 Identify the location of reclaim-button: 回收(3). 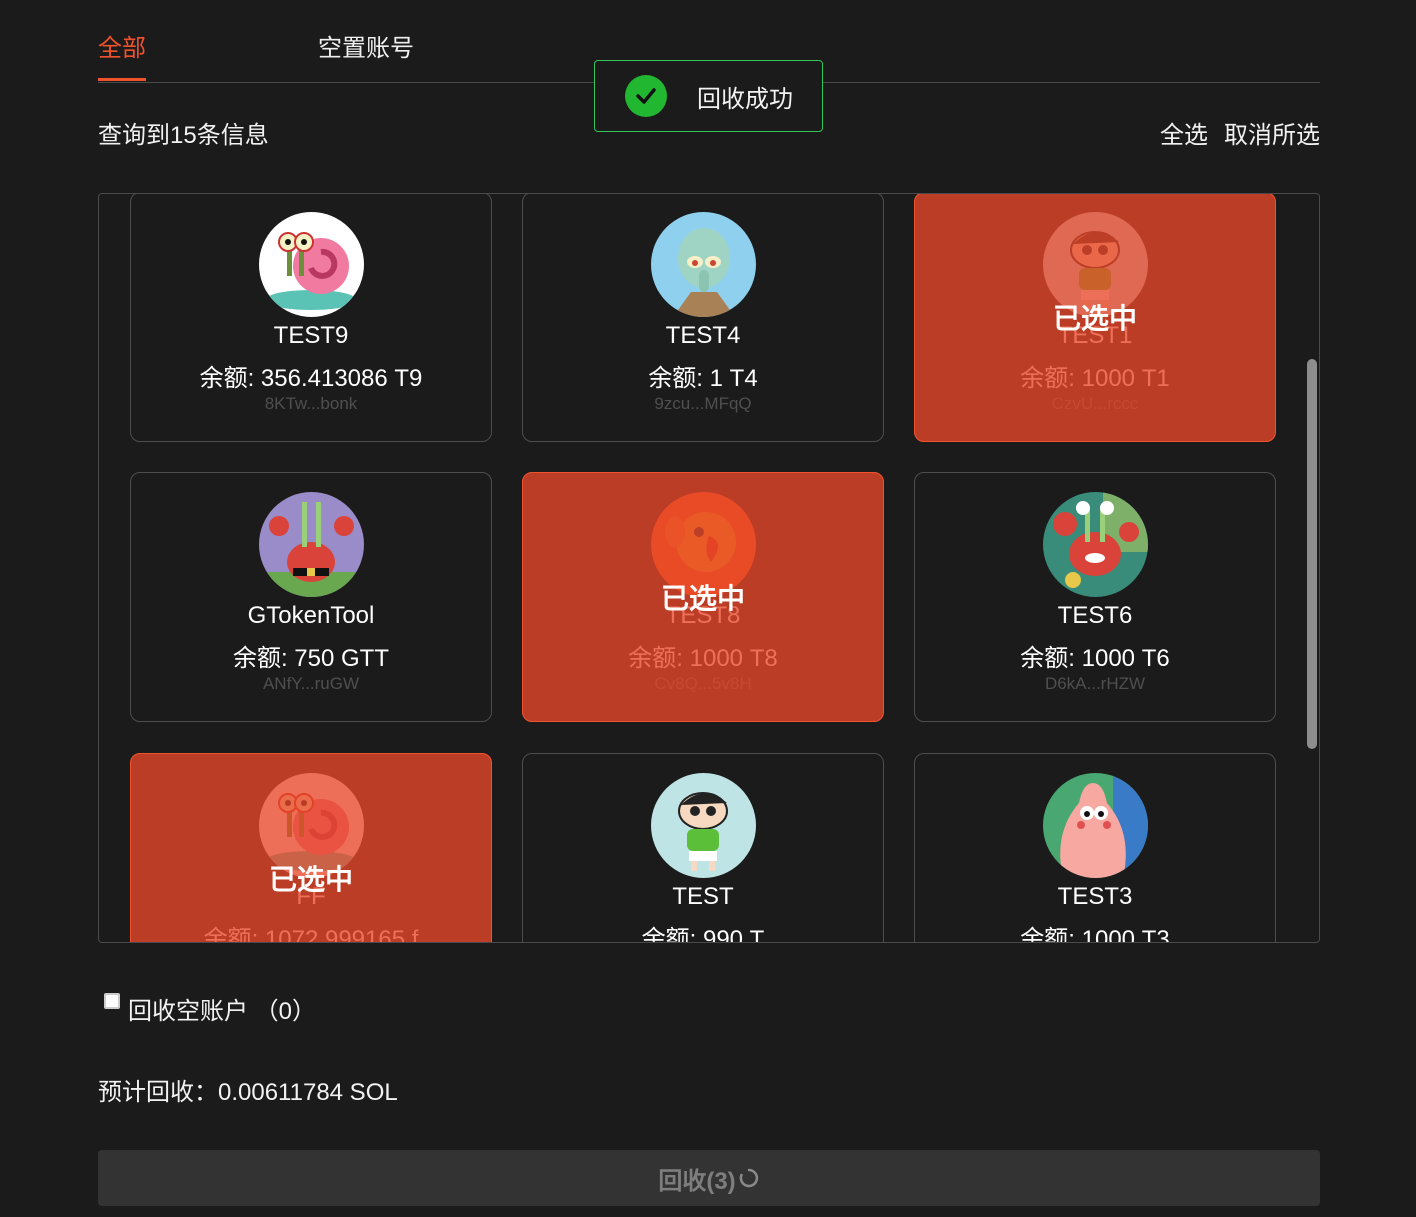
(709, 1178).